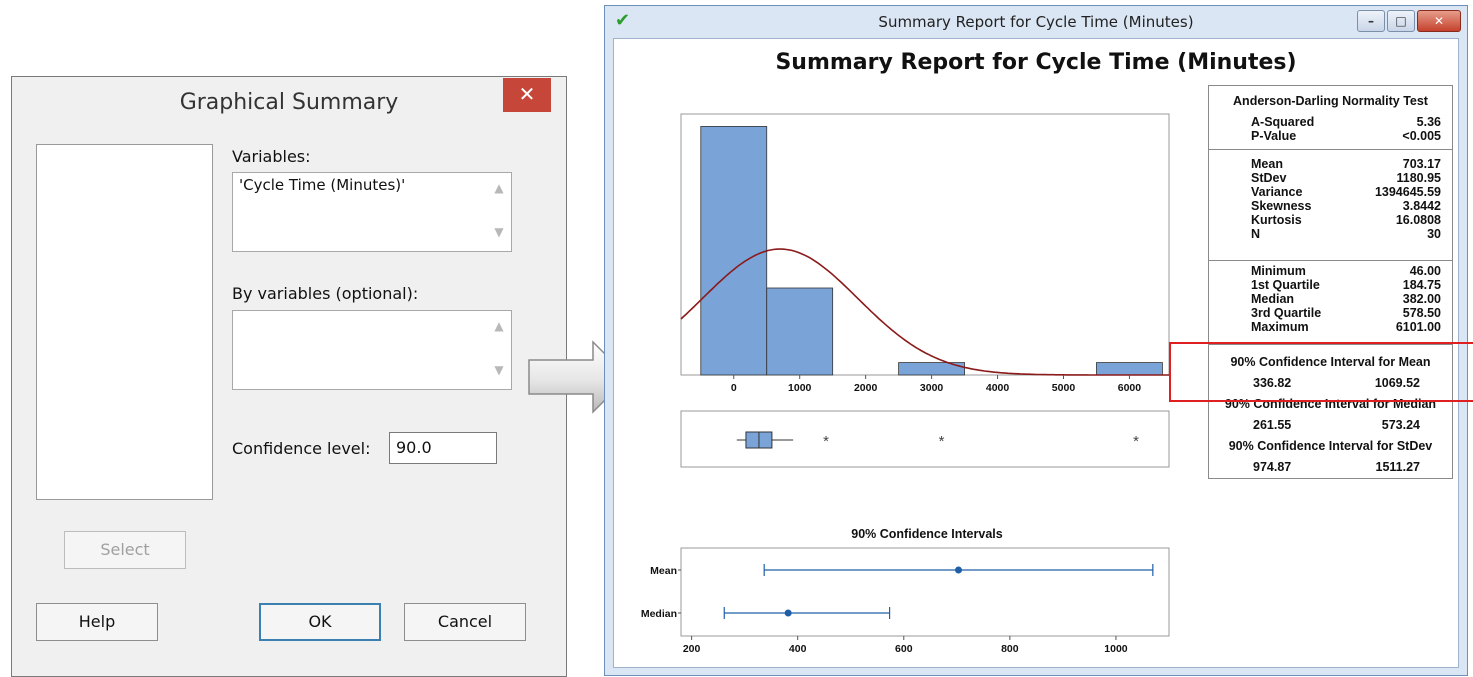 The height and width of the screenshot is (677, 1473). What do you see at coordinates (1346, 122) in the screenshot?
I see `stat-row: A-Squared 5.36` at bounding box center [1346, 122].